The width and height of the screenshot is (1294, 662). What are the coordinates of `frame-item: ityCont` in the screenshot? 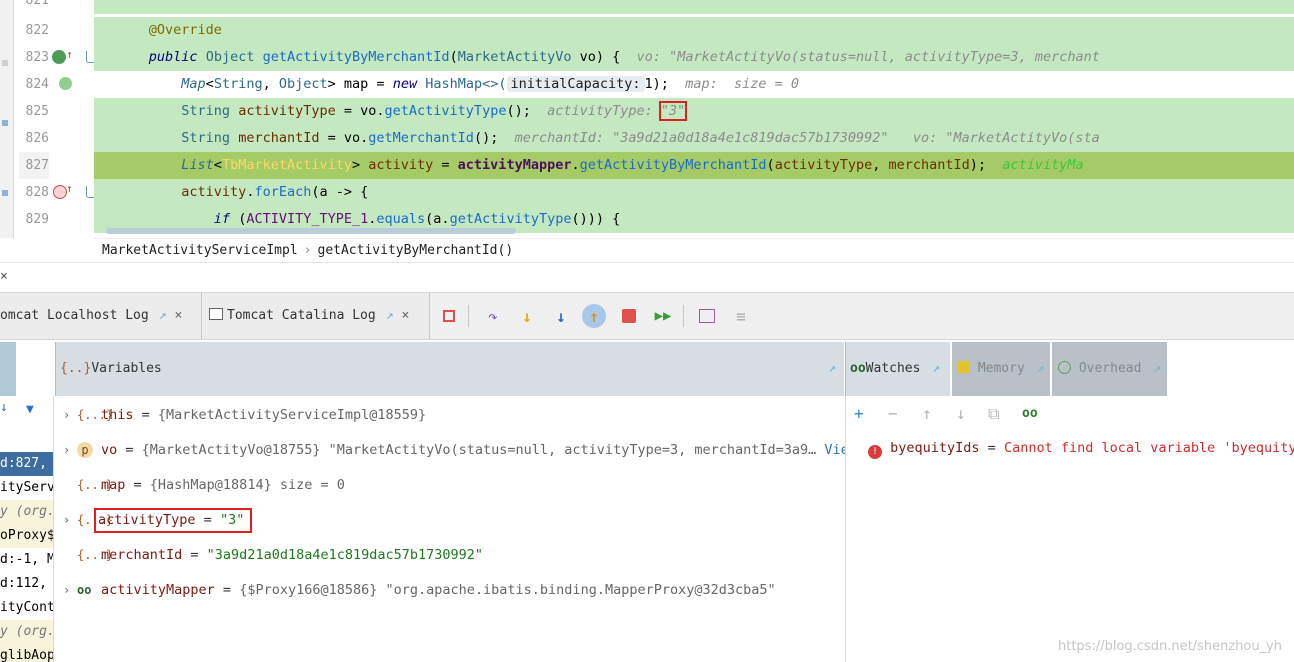 It's located at (26, 608).